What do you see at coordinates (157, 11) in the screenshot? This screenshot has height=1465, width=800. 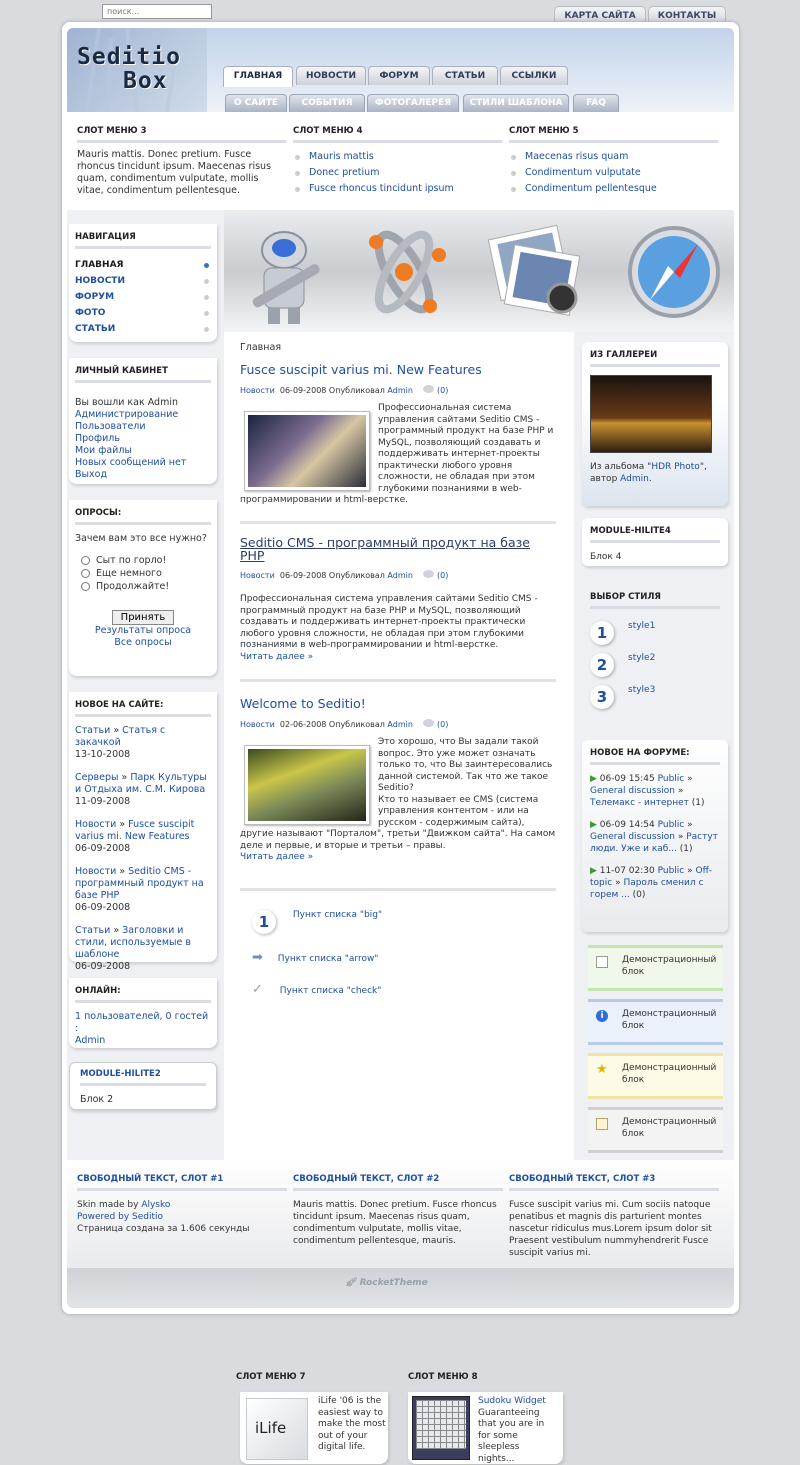 I see `search-input` at bounding box center [157, 11].